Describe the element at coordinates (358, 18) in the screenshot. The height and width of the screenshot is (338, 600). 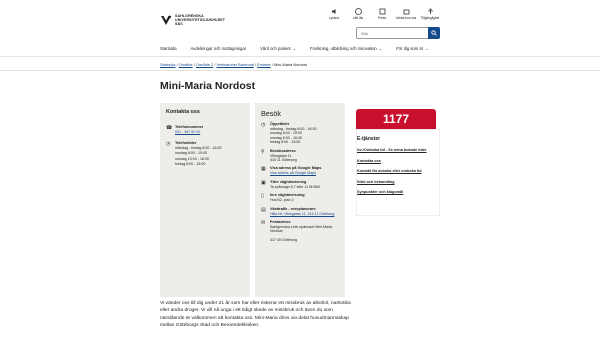
I see `easy-read-label: Lätt läs` at that location.